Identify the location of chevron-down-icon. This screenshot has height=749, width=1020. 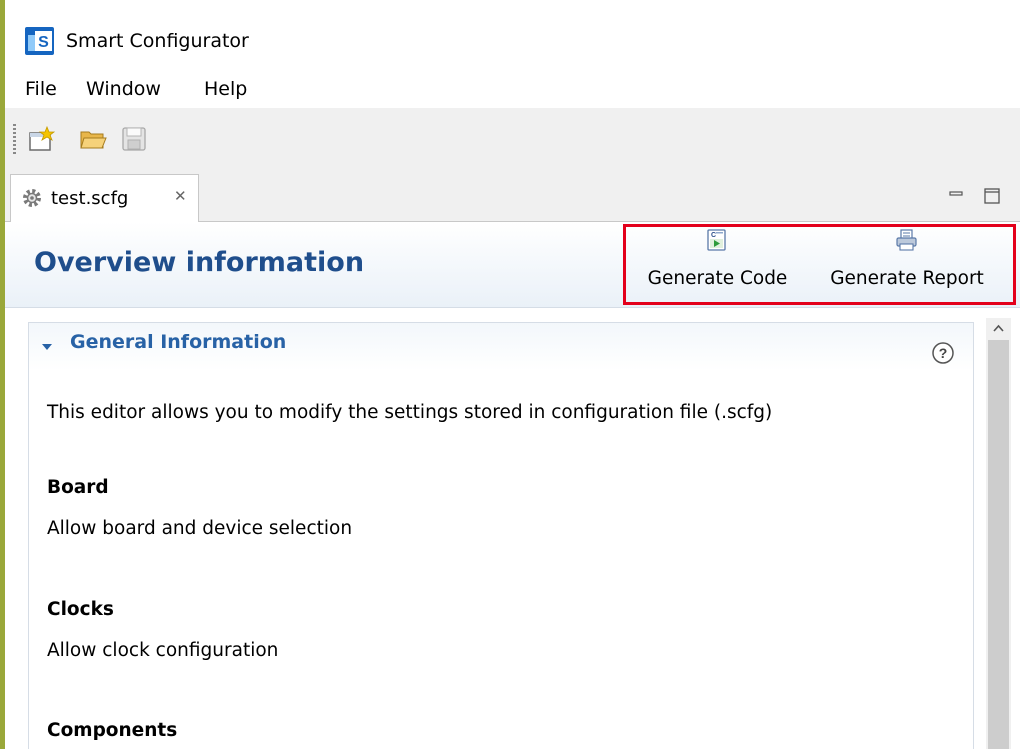
(47, 347).